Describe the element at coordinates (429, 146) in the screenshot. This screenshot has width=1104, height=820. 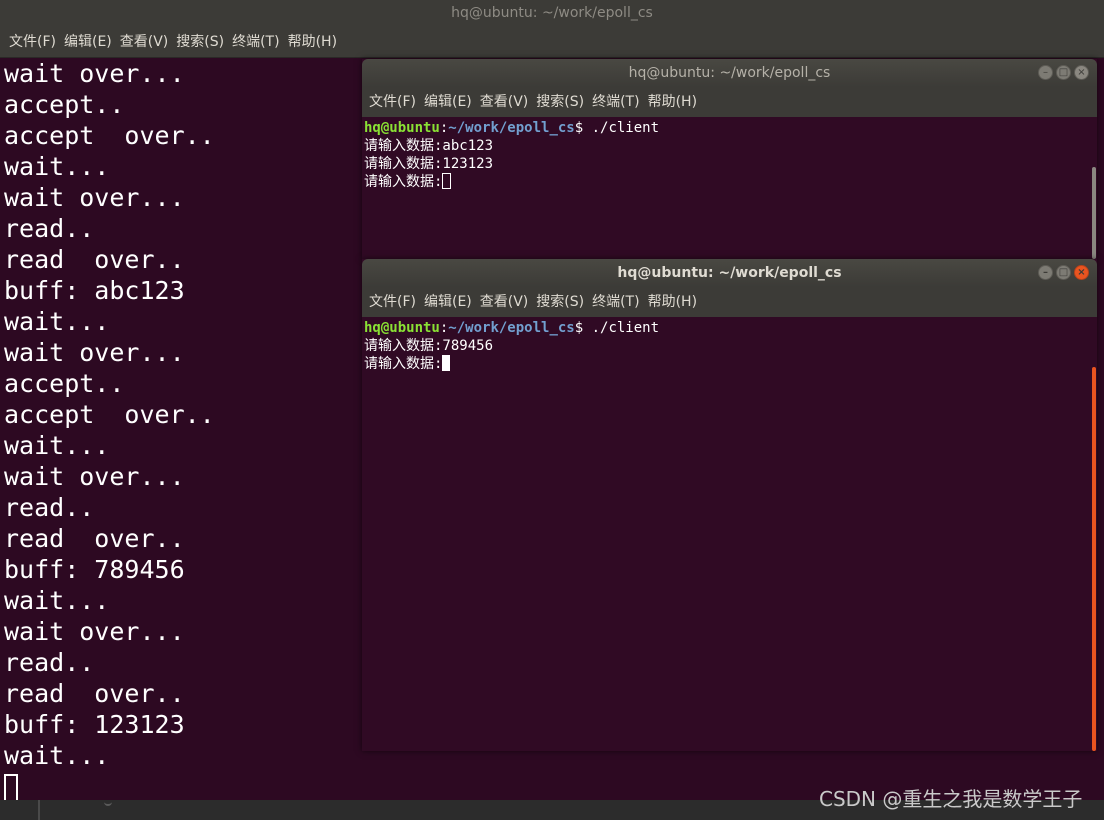
I see `output-line: 请输入数据:abc123` at that location.